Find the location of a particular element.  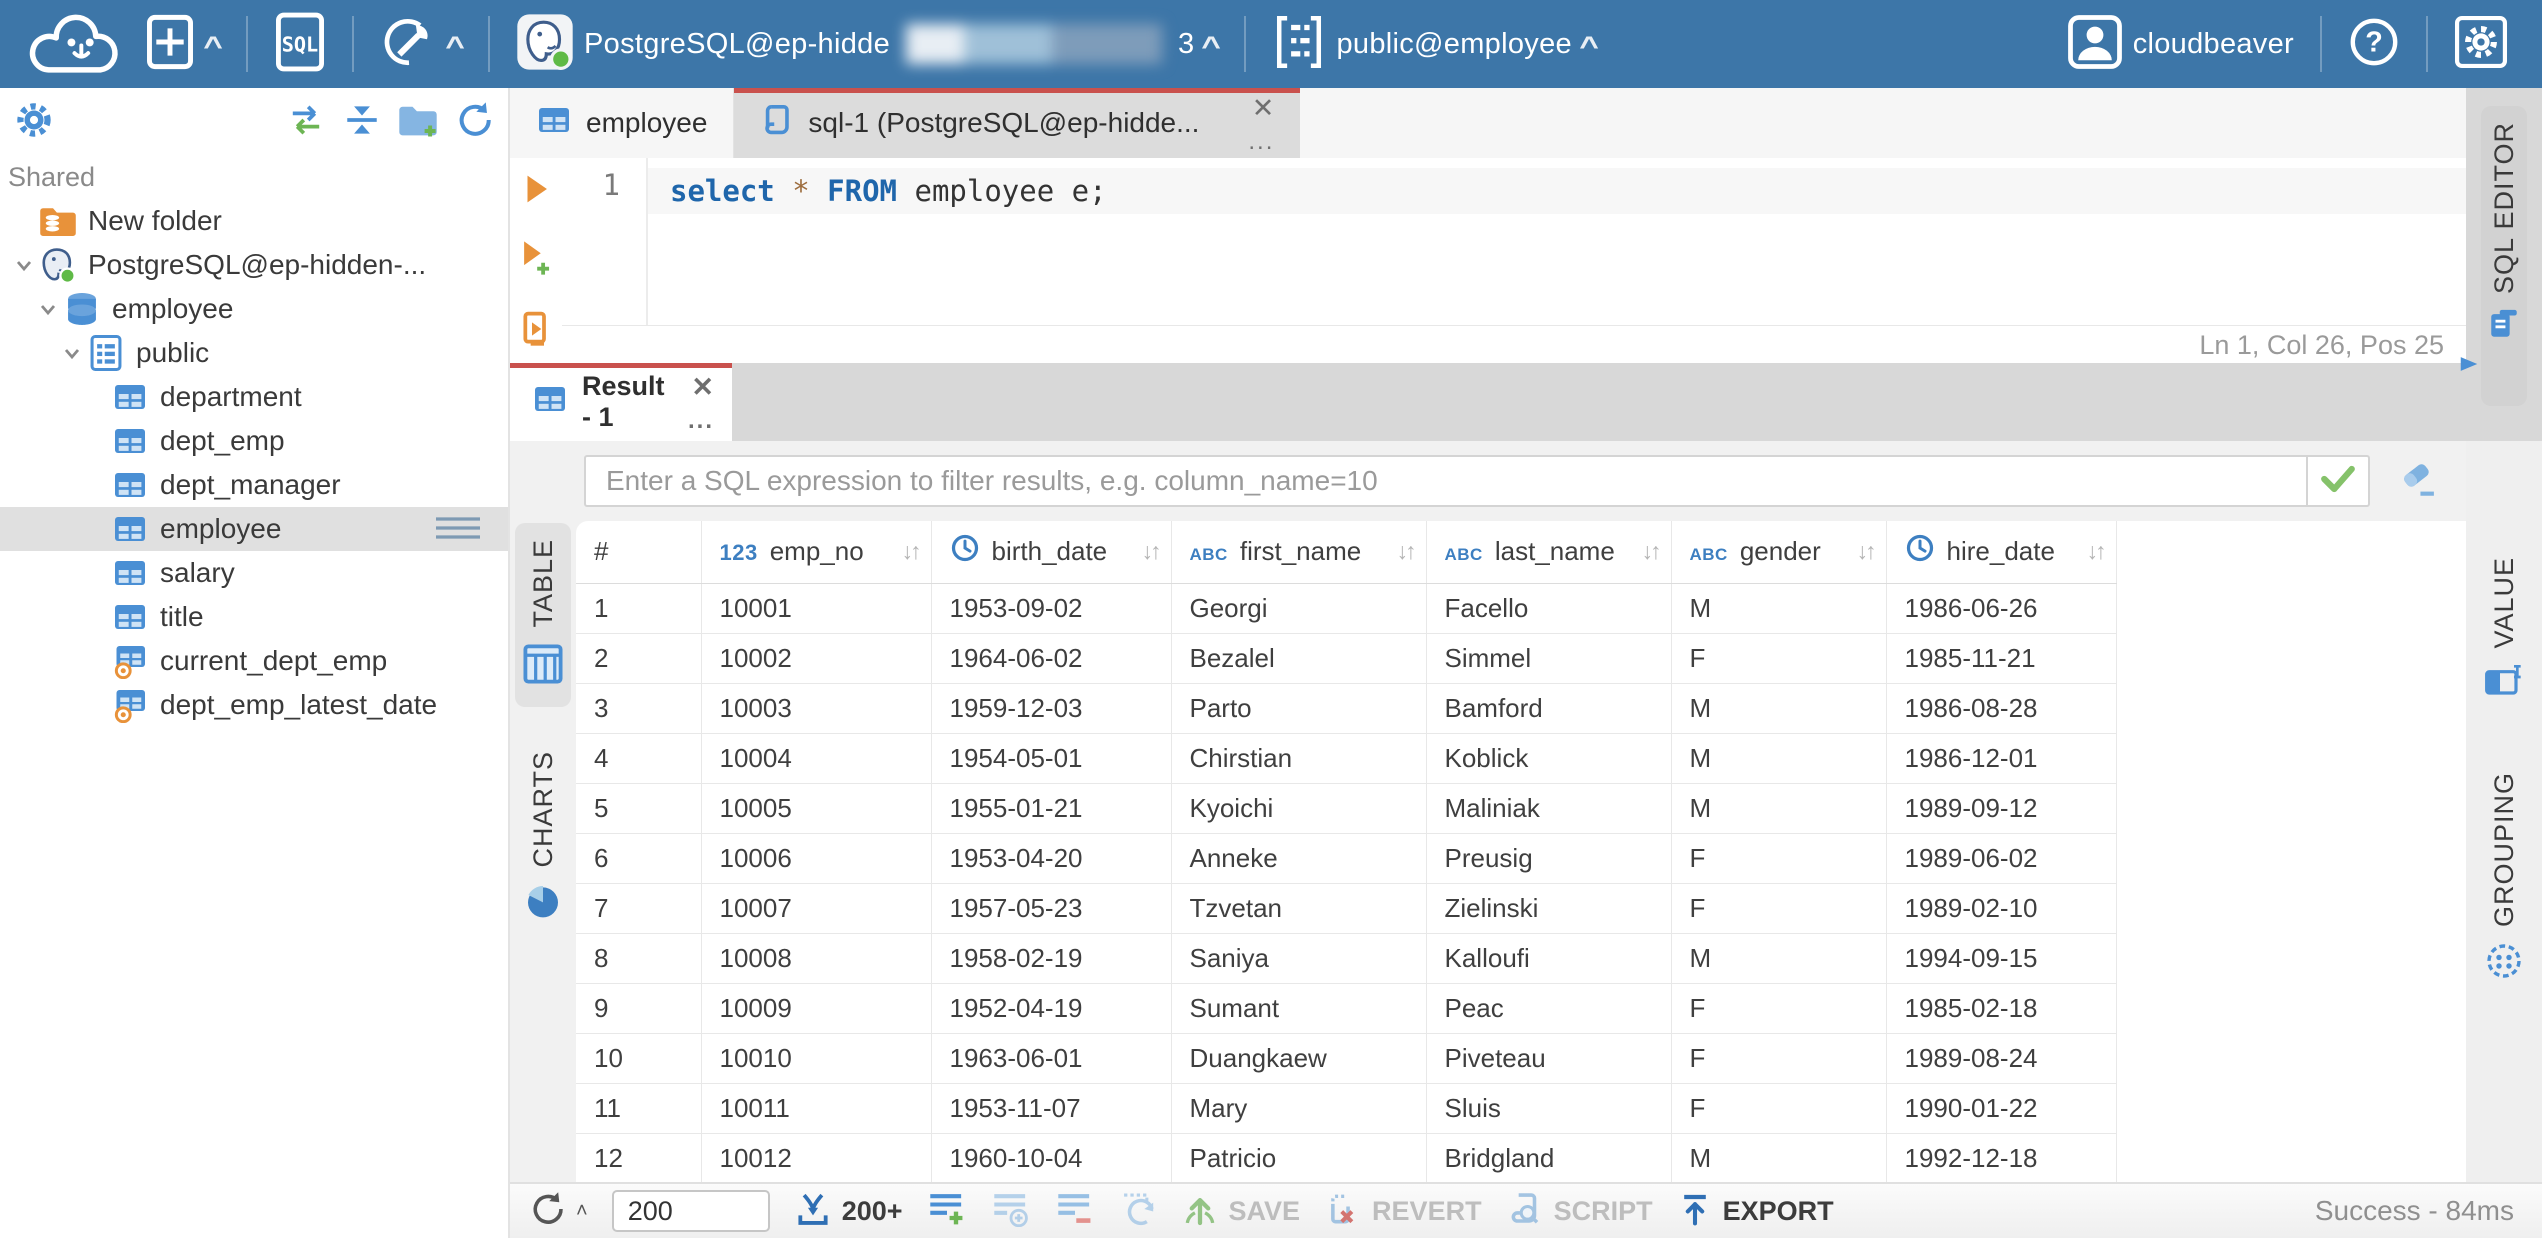

data-cell: Bezalel is located at coordinates (1299, 658).